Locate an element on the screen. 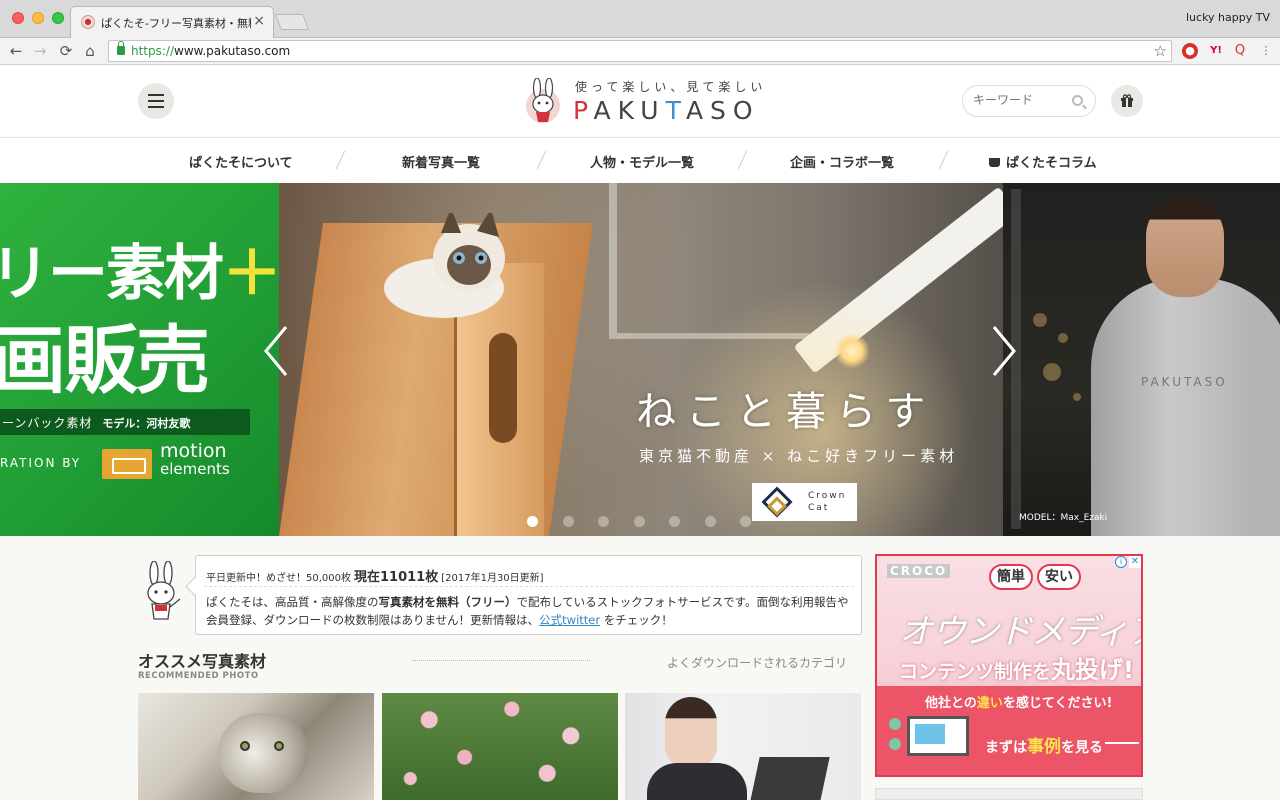 The width and height of the screenshot is (1280, 800). sidebar-next-widget is located at coordinates (1009, 794).